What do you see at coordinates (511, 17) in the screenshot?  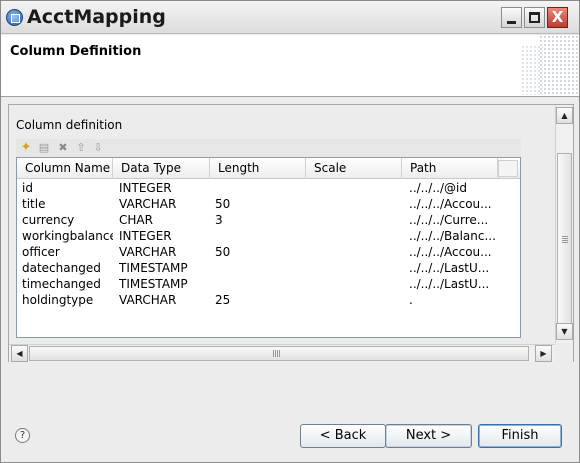 I see `minimize-button` at bounding box center [511, 17].